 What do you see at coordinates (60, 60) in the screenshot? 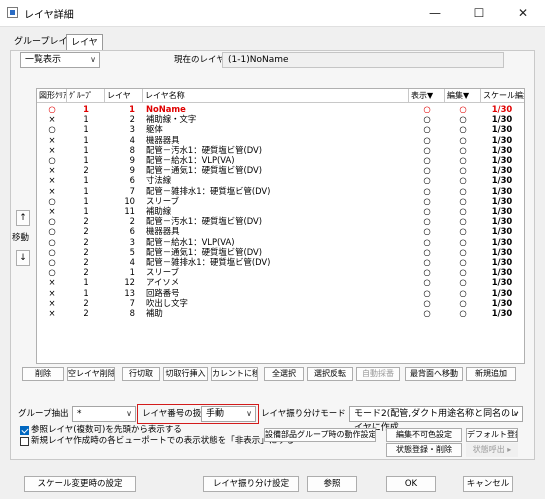
I see `view-select: 一覧表示 ∨` at bounding box center [60, 60].